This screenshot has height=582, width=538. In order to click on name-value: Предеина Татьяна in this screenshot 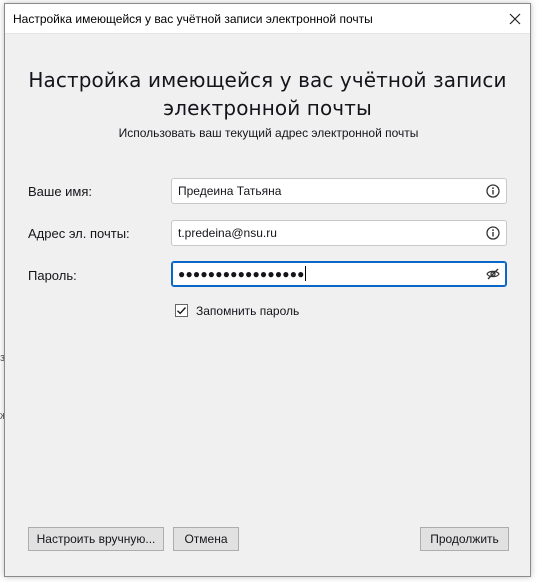, I will do `click(230, 191)`.